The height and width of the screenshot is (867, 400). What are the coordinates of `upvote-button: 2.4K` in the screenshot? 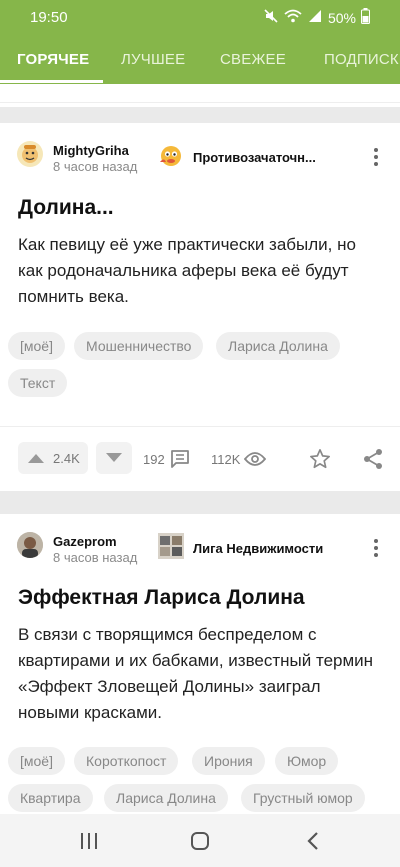 It's located at (53, 458).